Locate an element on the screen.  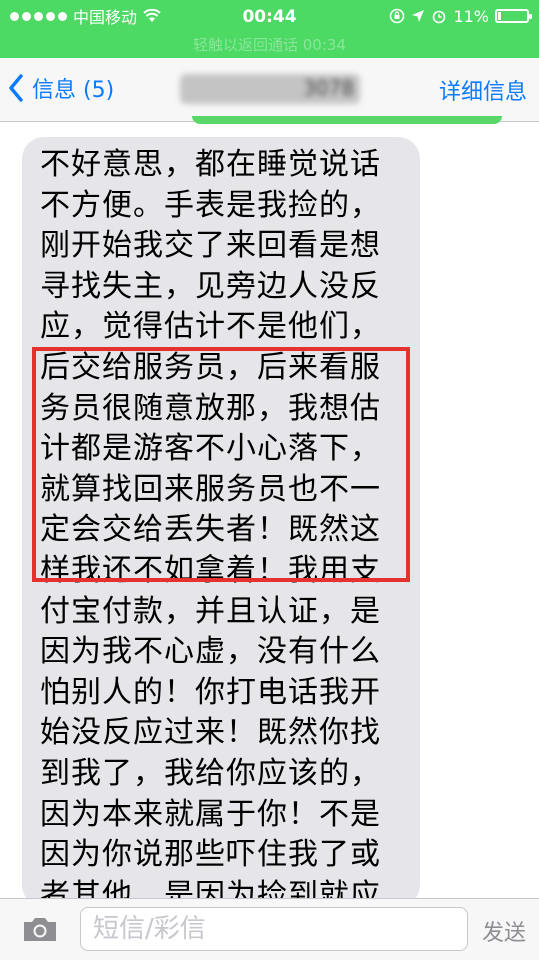
message-line: 因为我不心虚，没有什么 is located at coordinates (210, 652).